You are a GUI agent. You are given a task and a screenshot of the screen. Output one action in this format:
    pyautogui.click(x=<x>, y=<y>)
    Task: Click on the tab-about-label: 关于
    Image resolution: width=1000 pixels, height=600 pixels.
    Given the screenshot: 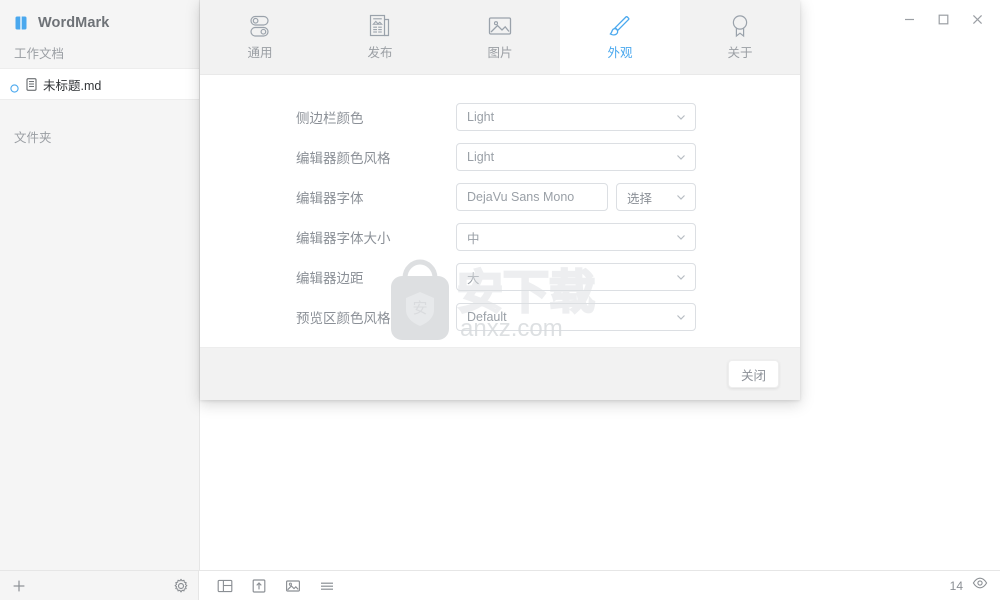 What is the action you would take?
    pyautogui.click(x=740, y=53)
    